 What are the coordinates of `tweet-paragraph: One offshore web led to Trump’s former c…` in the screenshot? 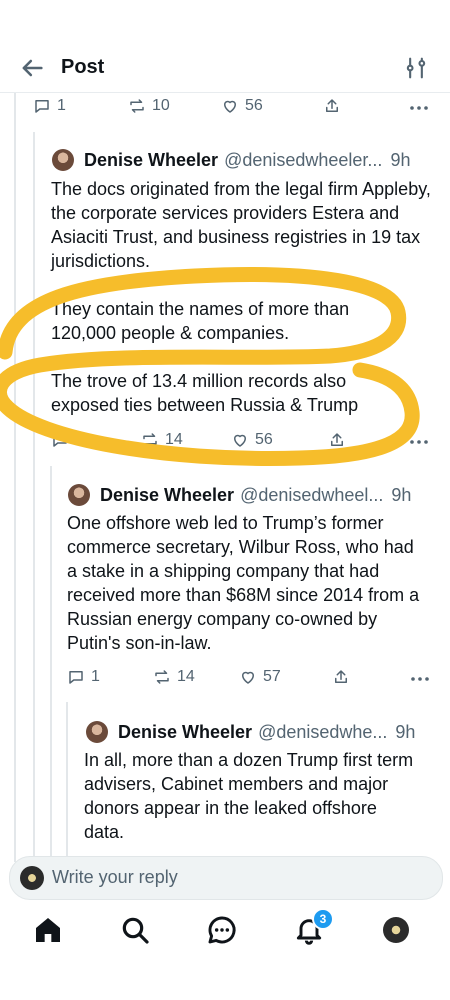 It's located at (243, 583).